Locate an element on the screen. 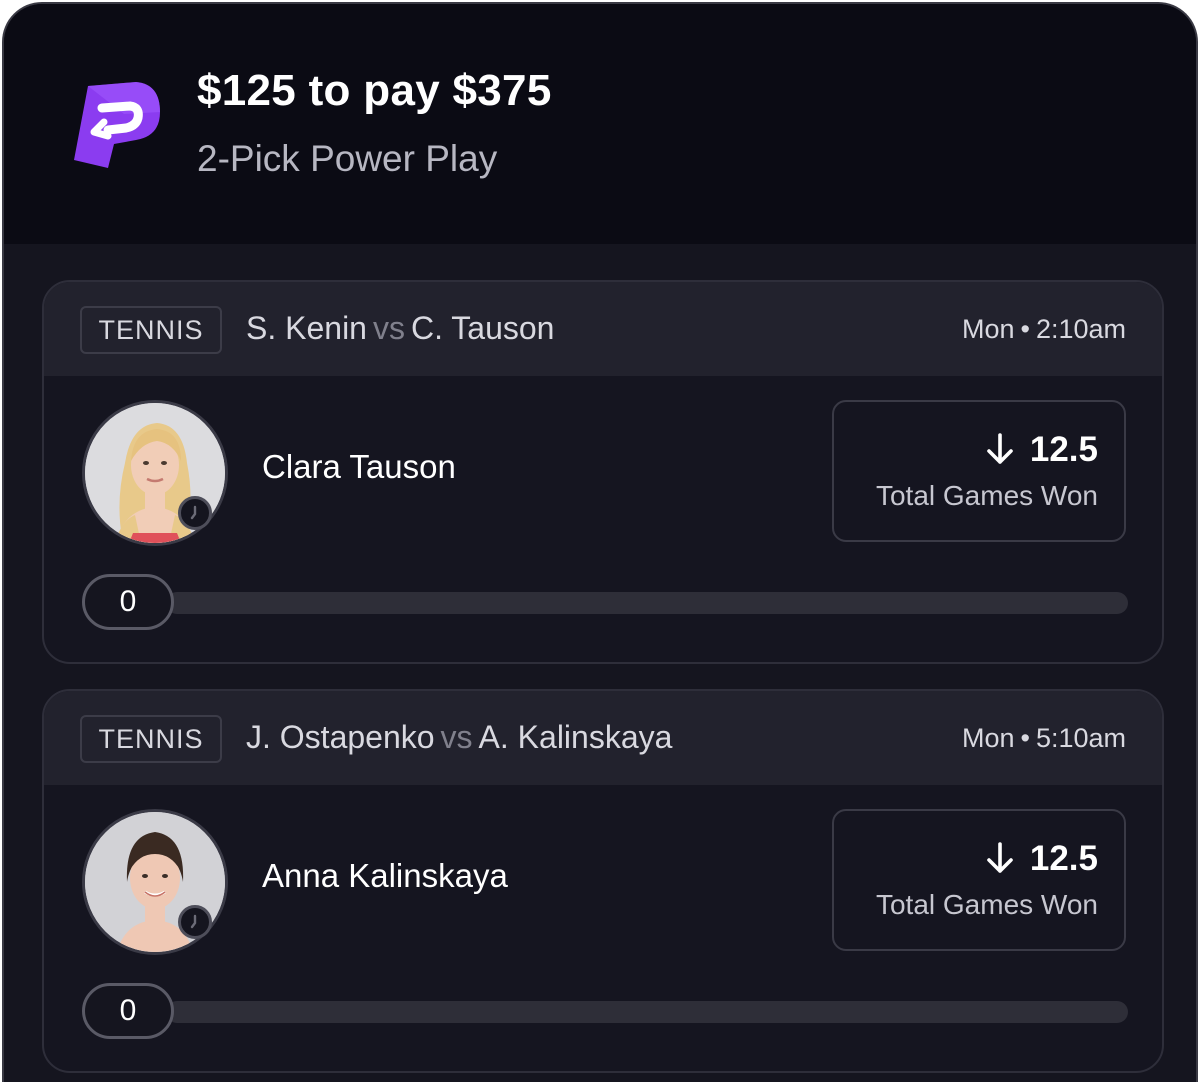 This screenshot has height=1082, width=1200. pick-card-header: TENNIS S. Kenin vs C. Tauson Mon • 2:10am is located at coordinates (603, 329).